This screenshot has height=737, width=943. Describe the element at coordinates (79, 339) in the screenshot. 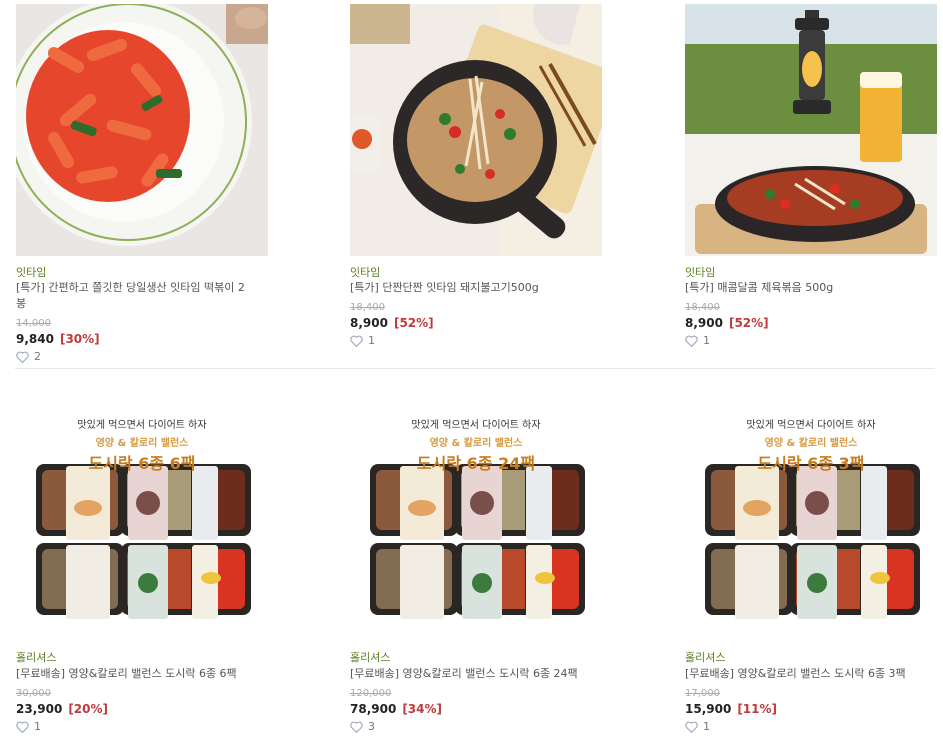

I see `discount-rate: [30%]` at that location.